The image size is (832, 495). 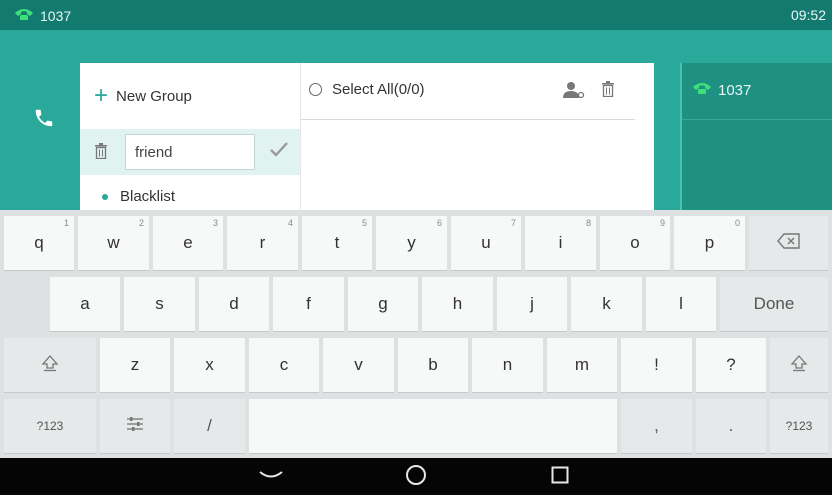 What do you see at coordinates (507, 365) in the screenshot?
I see `key-n: n` at bounding box center [507, 365].